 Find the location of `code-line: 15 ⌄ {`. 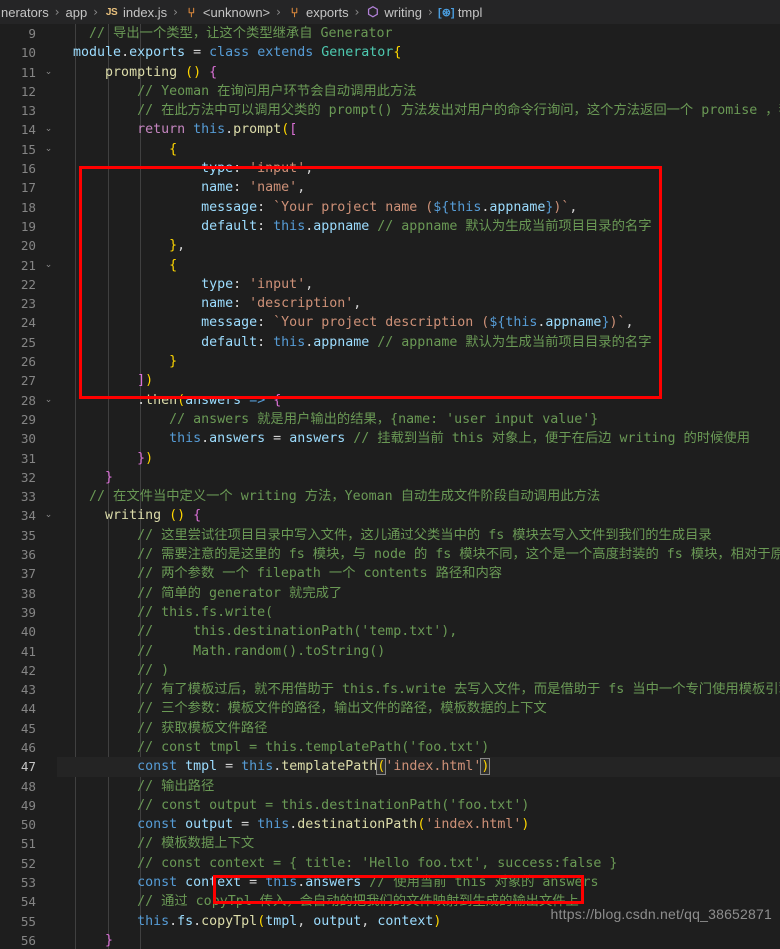

code-line: 15 ⌄ { is located at coordinates (390, 149).